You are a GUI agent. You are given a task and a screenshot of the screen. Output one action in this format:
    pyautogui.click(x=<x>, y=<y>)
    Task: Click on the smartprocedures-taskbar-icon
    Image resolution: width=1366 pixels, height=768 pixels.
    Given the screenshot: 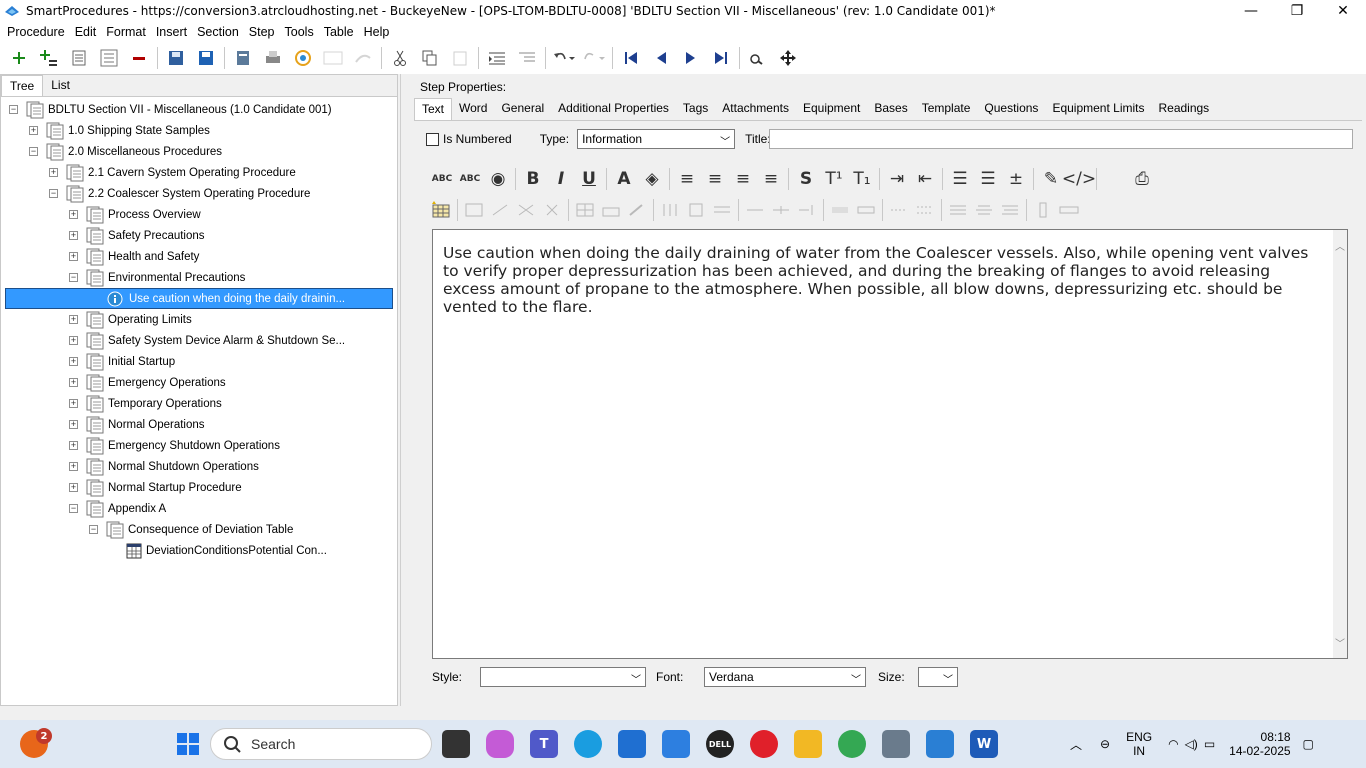 What is the action you would take?
    pyautogui.click(x=940, y=744)
    